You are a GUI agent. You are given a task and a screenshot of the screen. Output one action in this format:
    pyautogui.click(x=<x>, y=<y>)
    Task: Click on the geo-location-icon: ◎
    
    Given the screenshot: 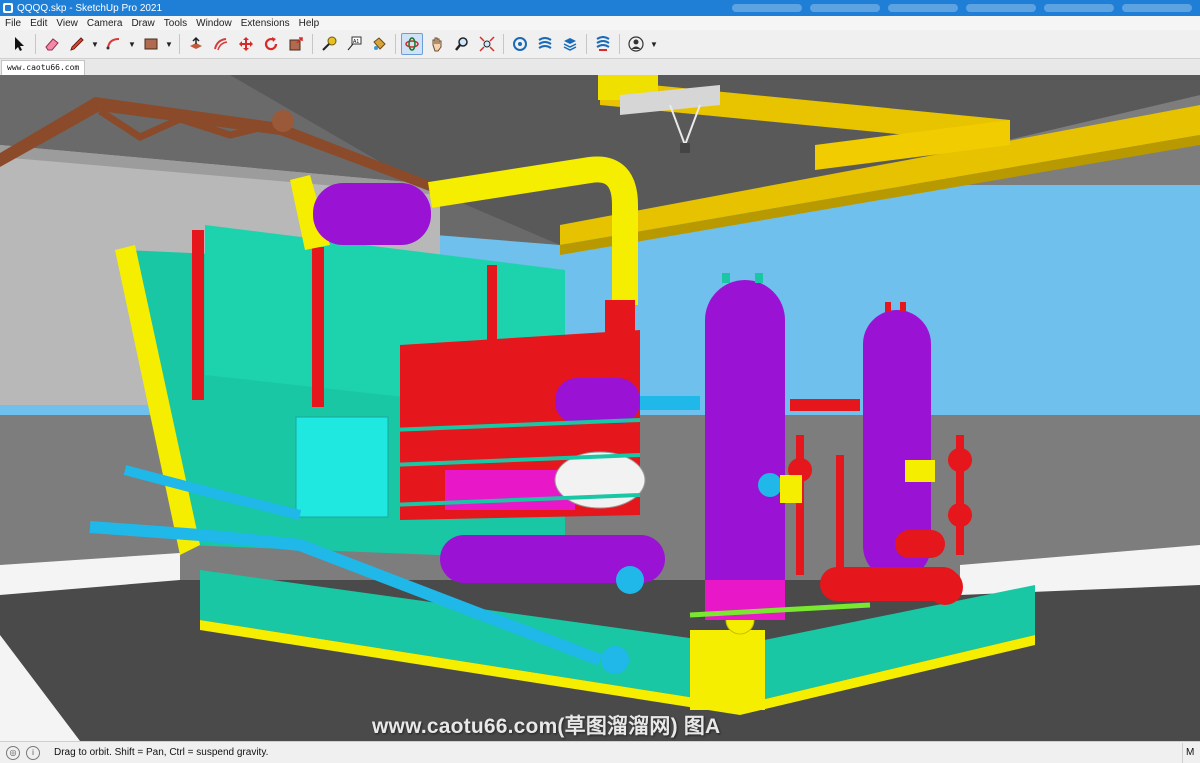 What is the action you would take?
    pyautogui.click(x=13, y=752)
    